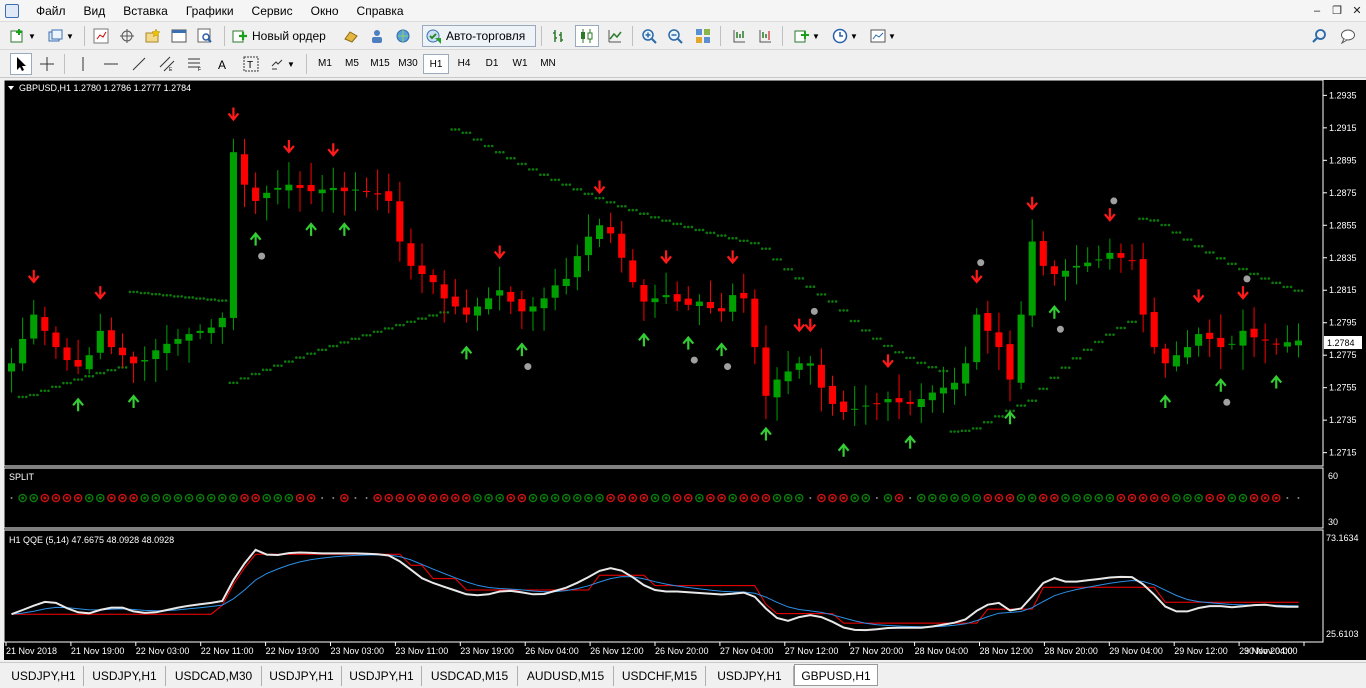  What do you see at coordinates (845, 36) in the screenshot?
I see `periods-button: ▼` at bounding box center [845, 36].